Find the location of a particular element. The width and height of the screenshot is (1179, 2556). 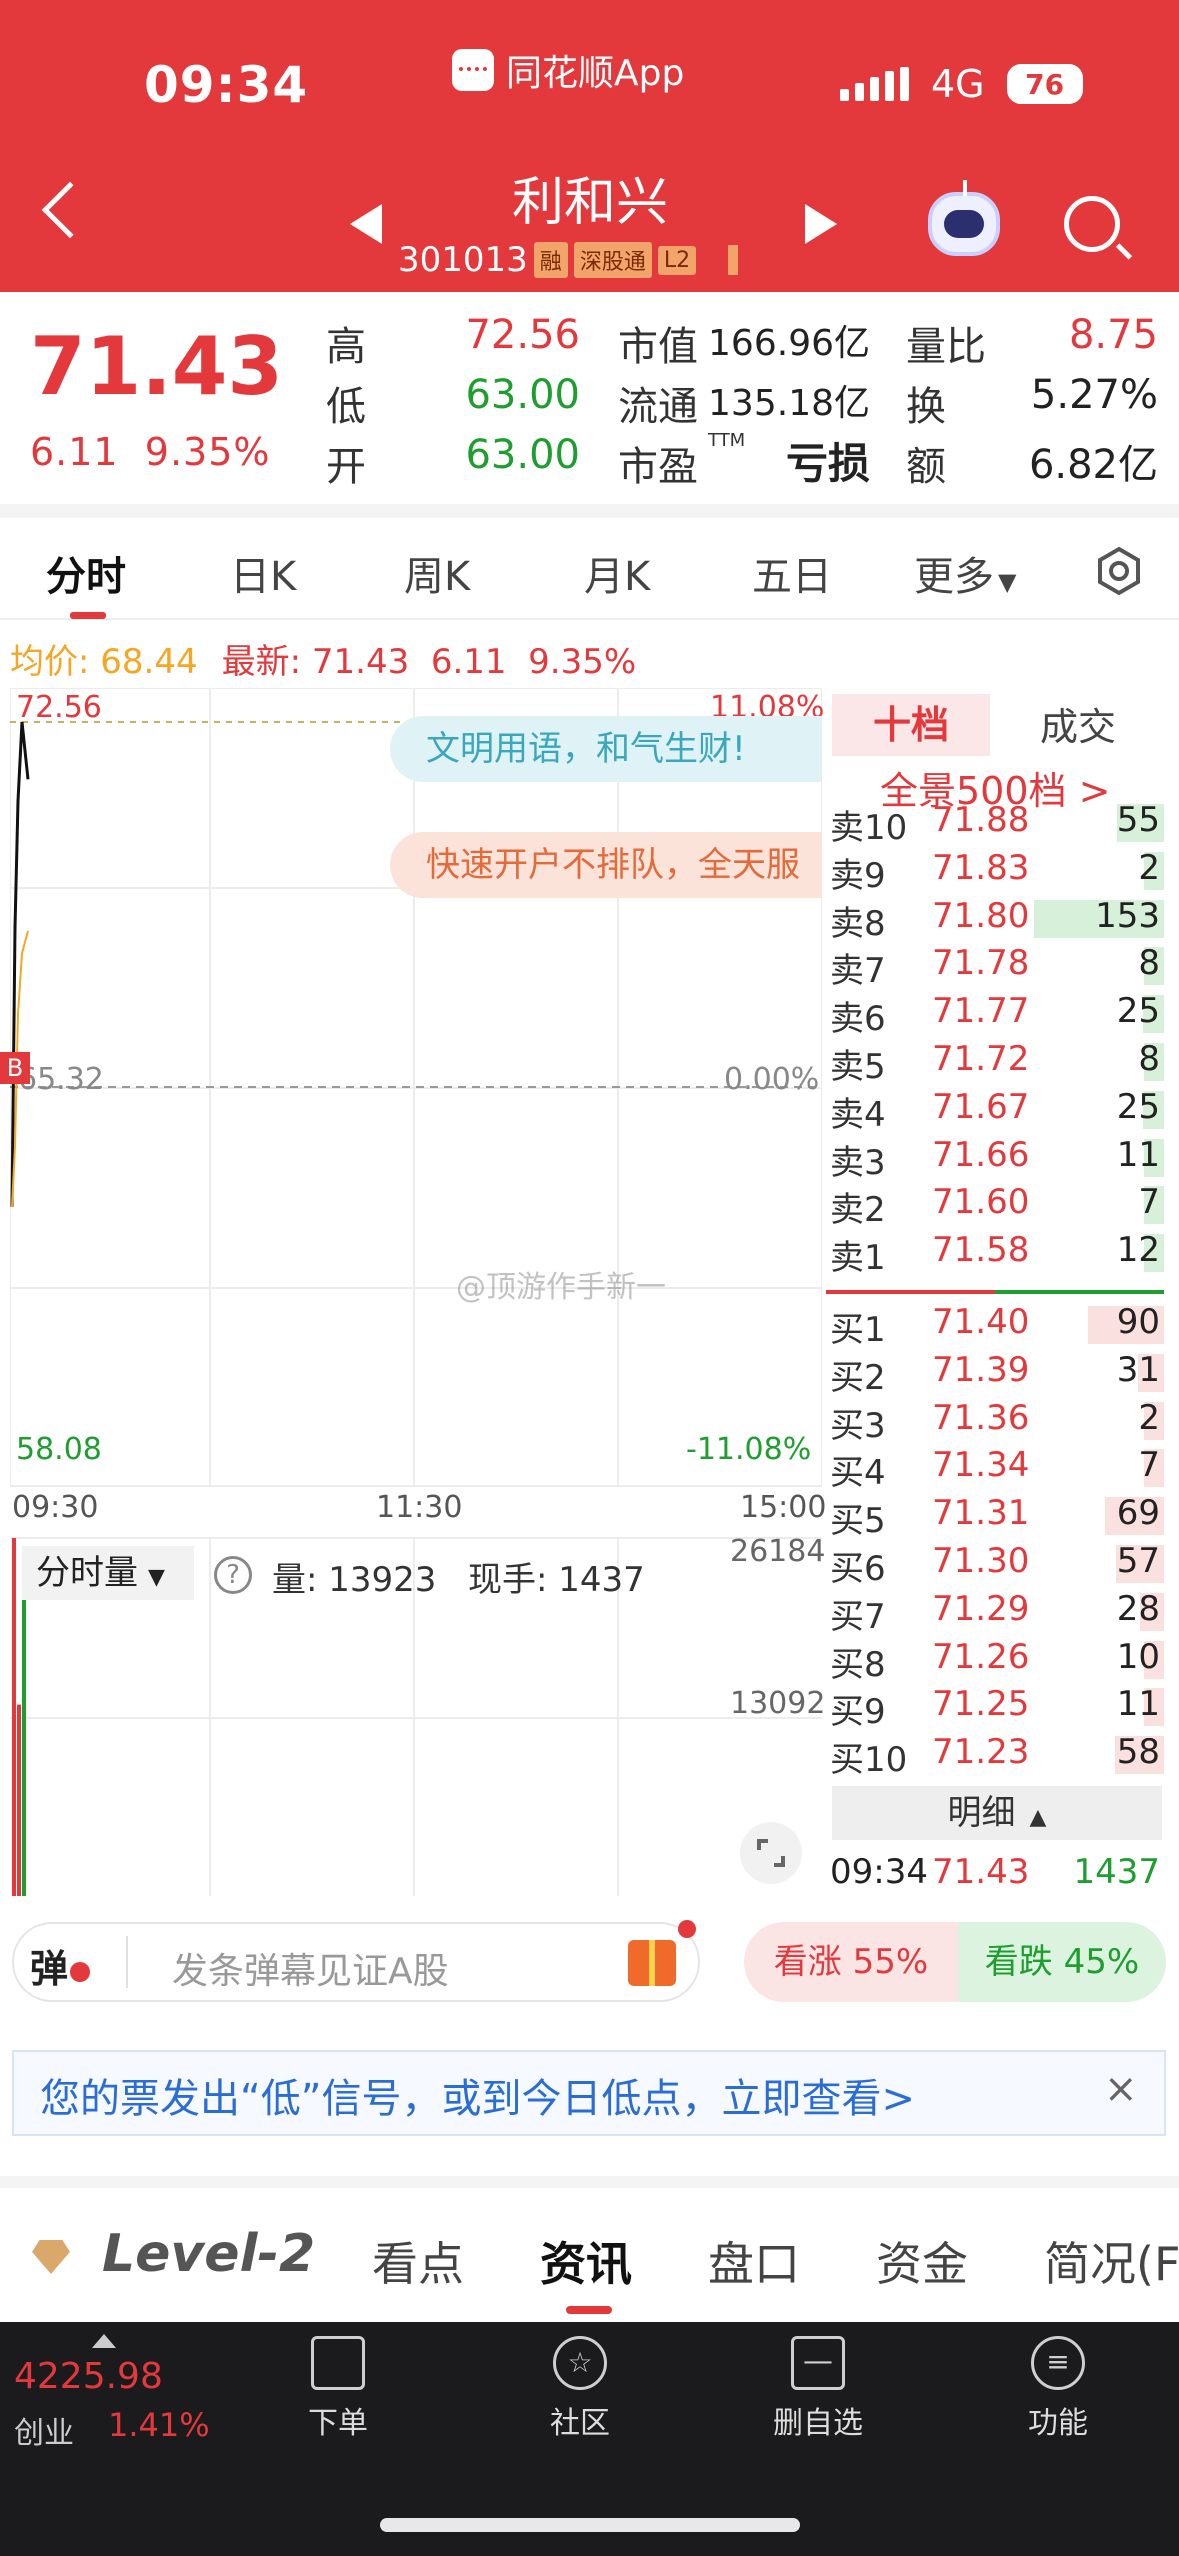

ask-level-row: 卖8 71.80 153 is located at coordinates (997, 920).